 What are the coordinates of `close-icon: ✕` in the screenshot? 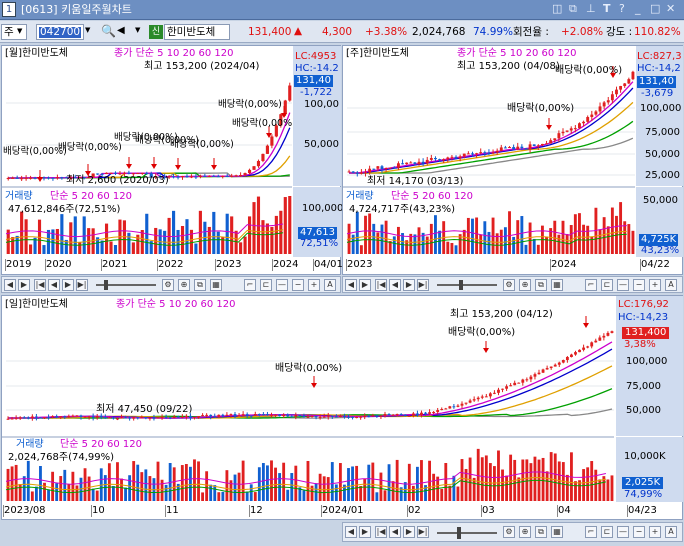 It's located at (670, 8).